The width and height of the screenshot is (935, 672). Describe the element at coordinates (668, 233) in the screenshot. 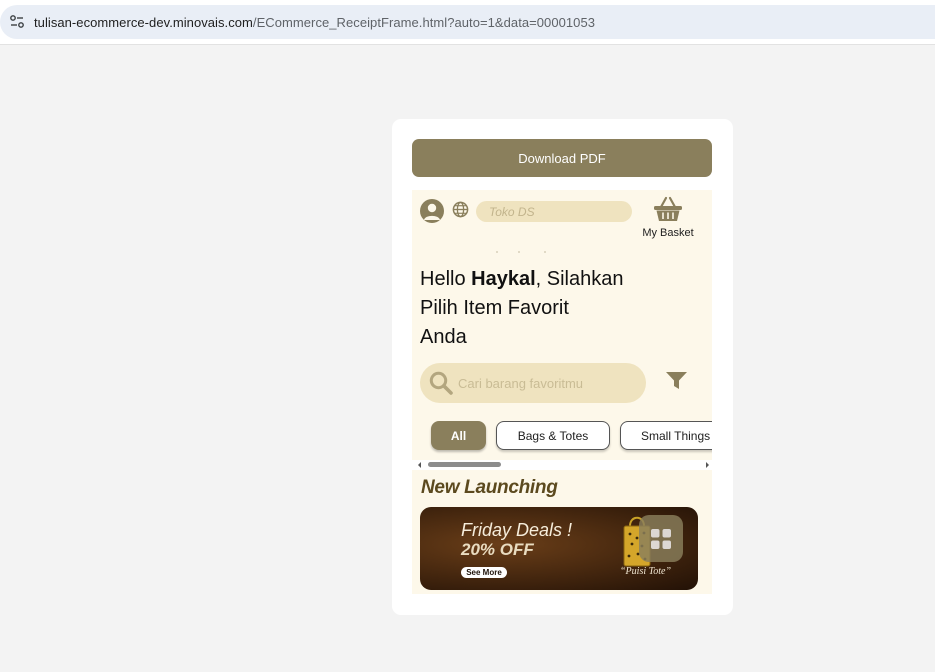

I see `basket-label: My Basket` at that location.